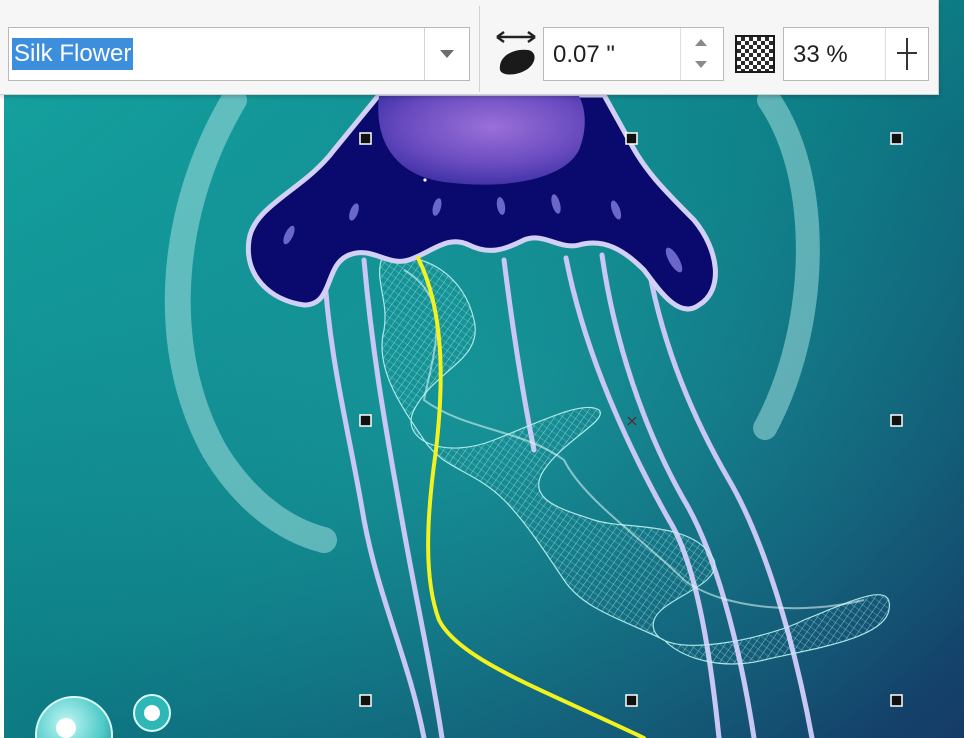 Image resolution: width=964 pixels, height=738 pixels. I want to click on preset-dropdown-button, so click(446, 54).